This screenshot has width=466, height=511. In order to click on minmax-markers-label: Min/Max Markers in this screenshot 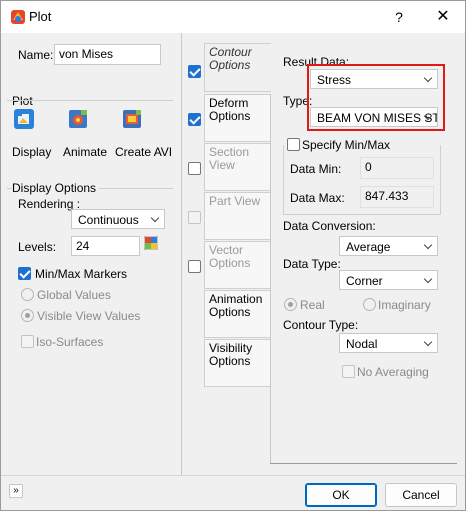, I will do `click(81, 274)`.